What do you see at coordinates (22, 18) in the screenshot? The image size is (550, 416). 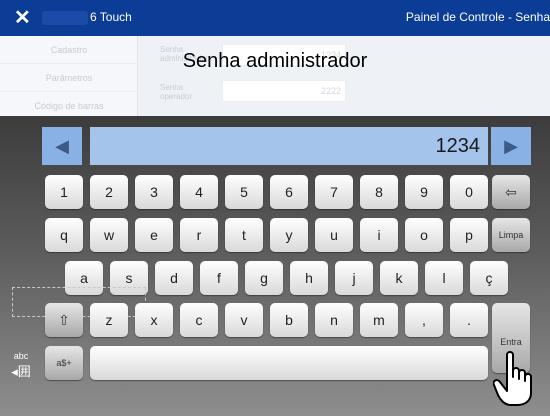 I see `close-button: ✕` at bounding box center [22, 18].